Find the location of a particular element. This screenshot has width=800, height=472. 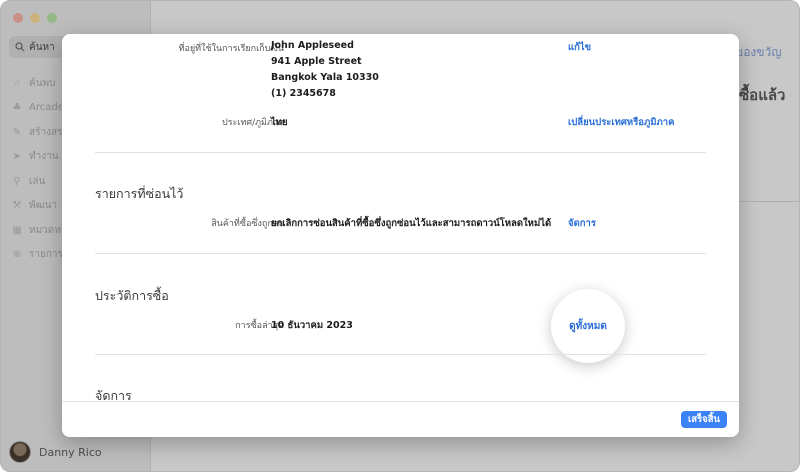

sidebar-item-label: พัฒนา is located at coordinates (43, 206).